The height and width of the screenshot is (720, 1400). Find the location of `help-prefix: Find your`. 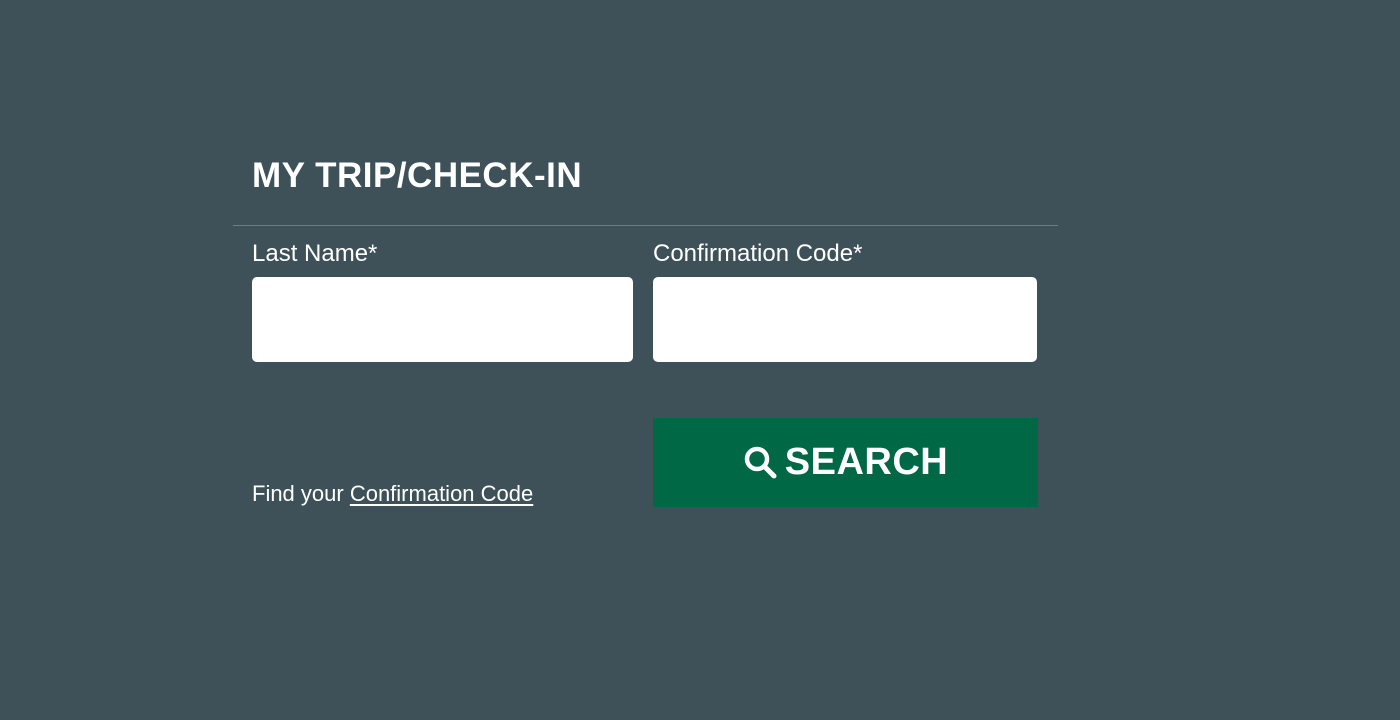

help-prefix: Find your is located at coordinates (301, 493).